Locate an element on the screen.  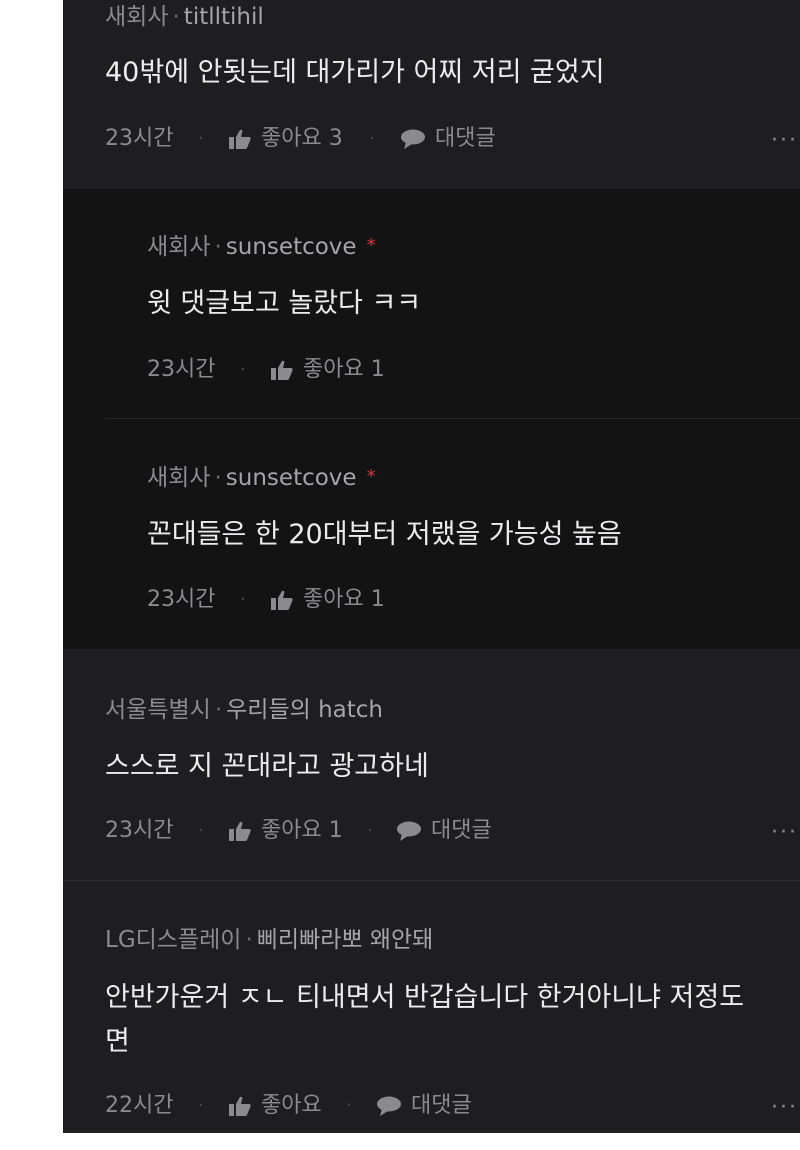
comment-actions: 23시간 · 좋아요 3 · 대댓글 ··· is located at coordinates (452, 139).